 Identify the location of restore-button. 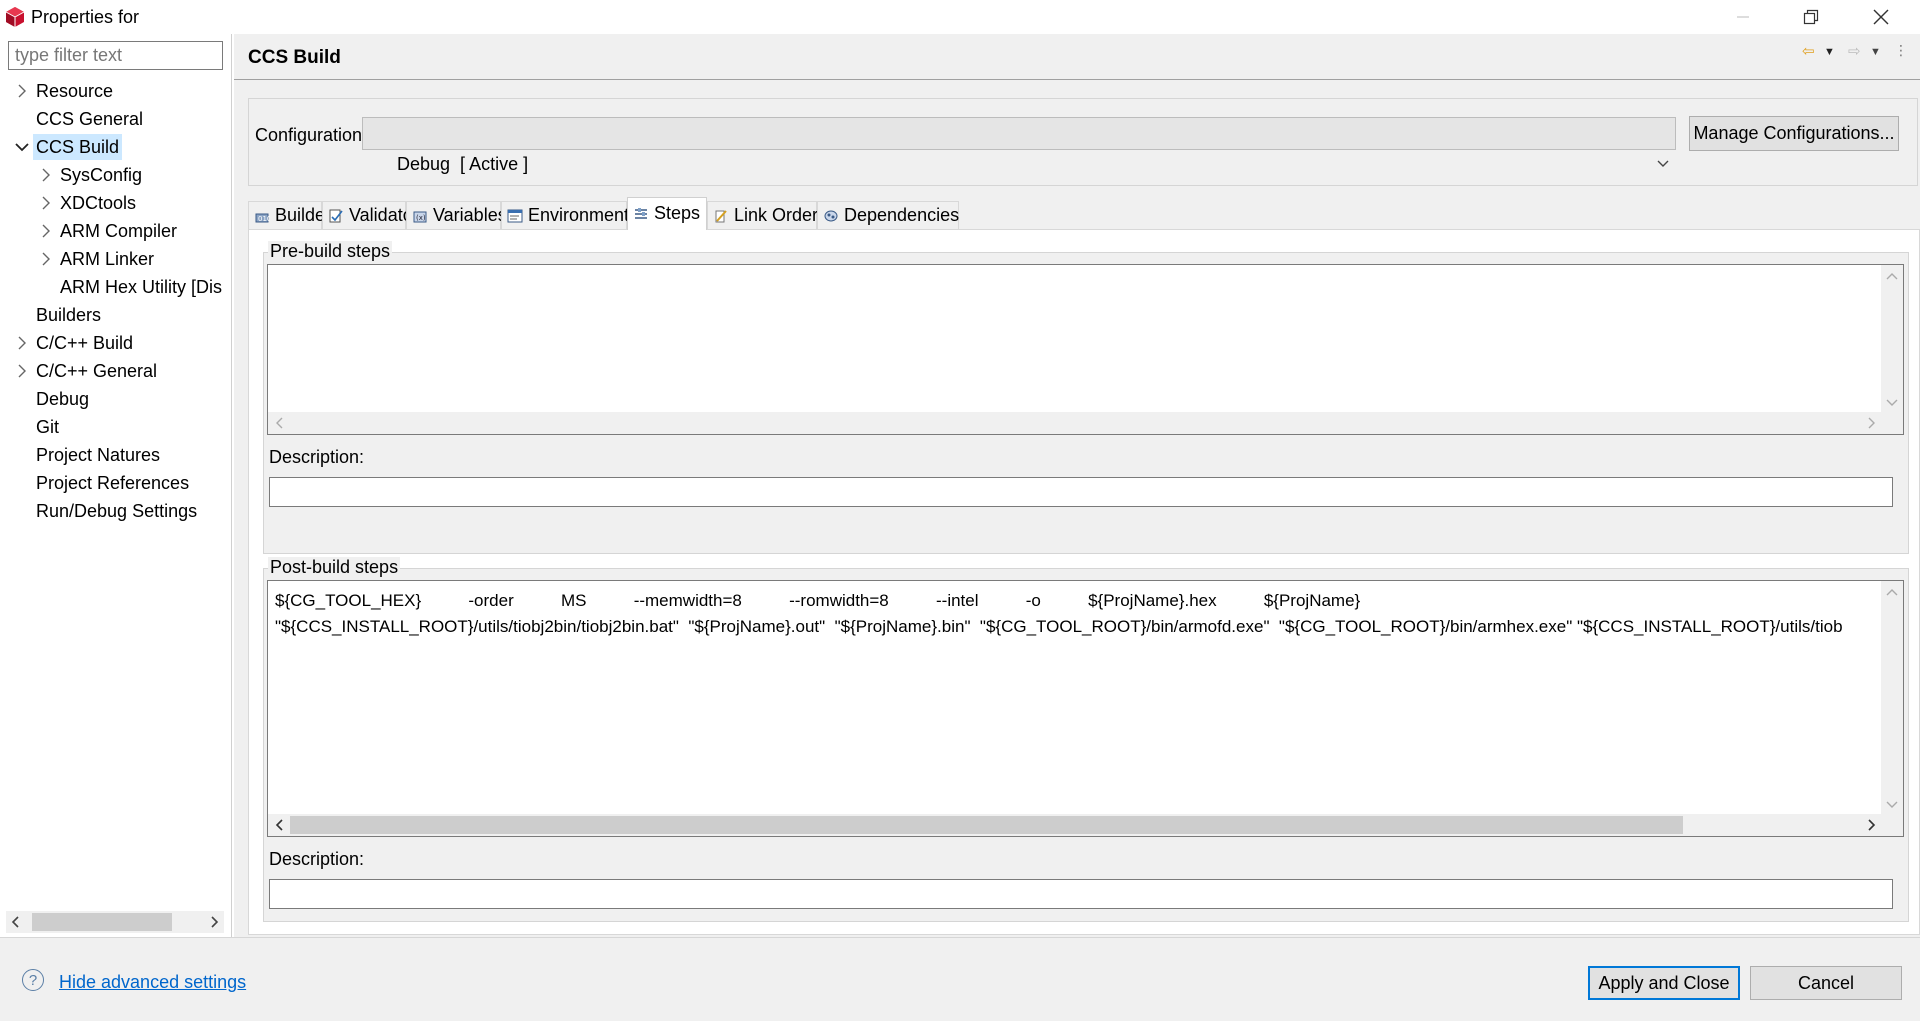
(1811, 17).